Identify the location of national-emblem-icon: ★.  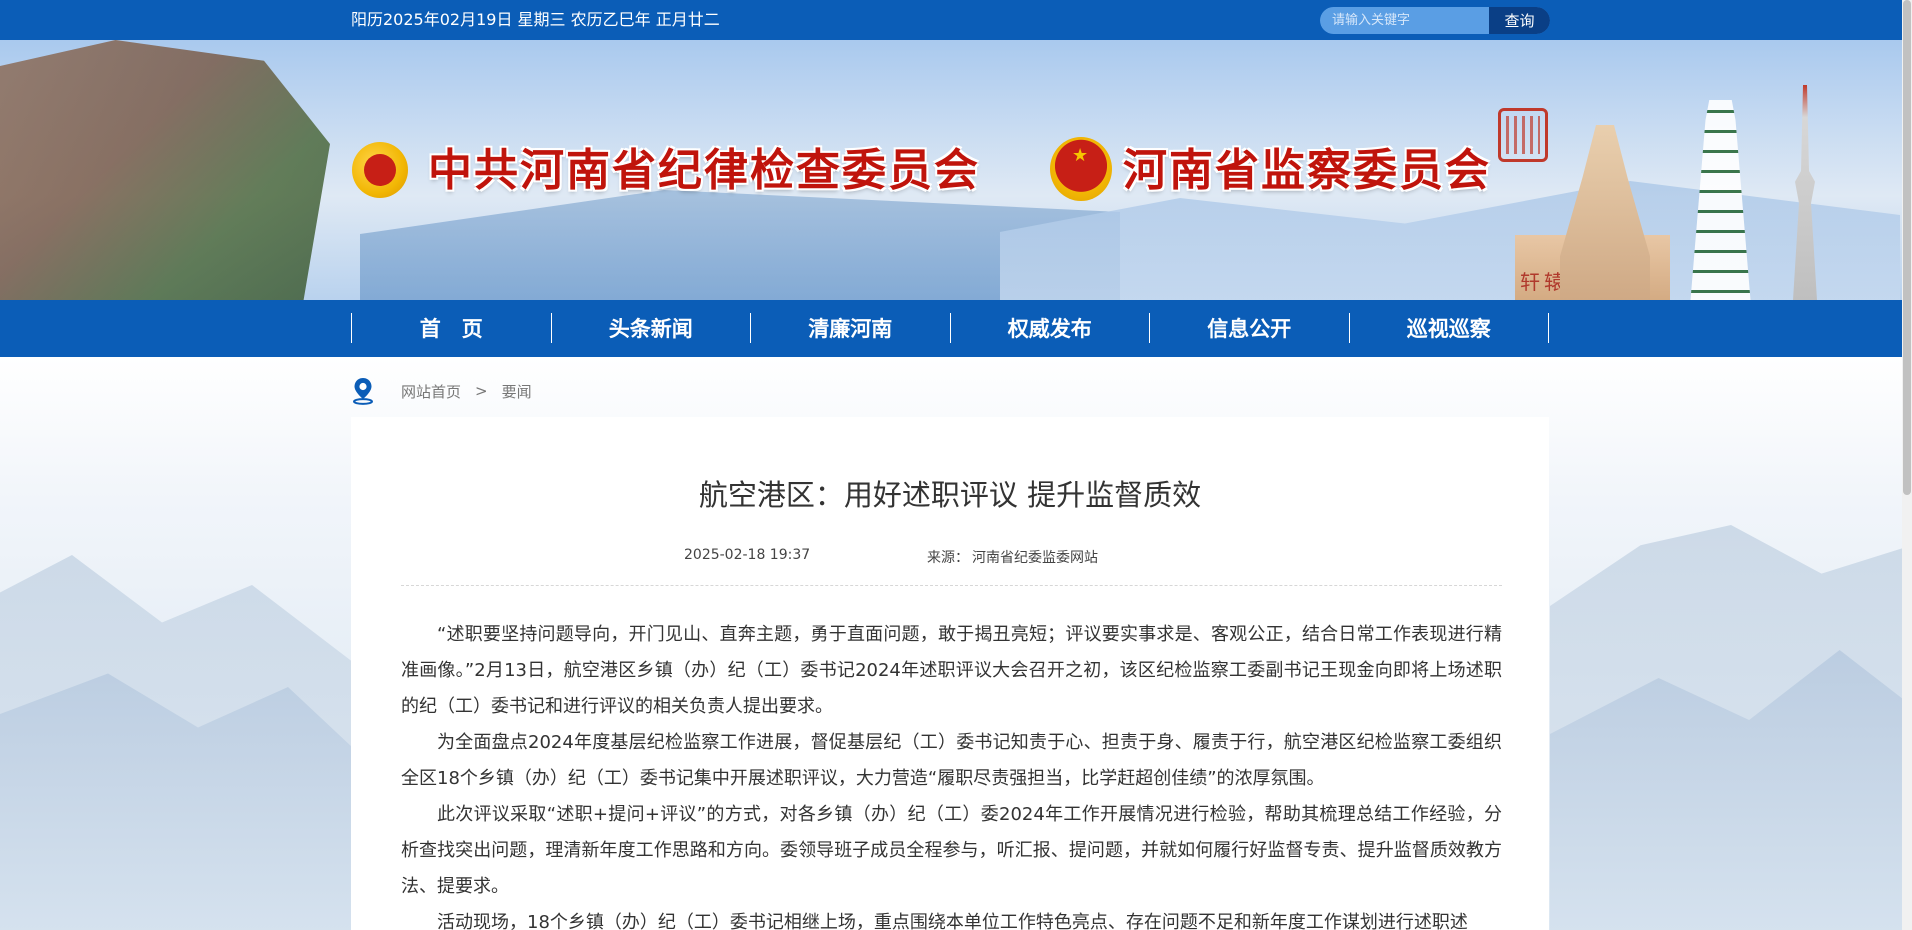
(1081, 169).